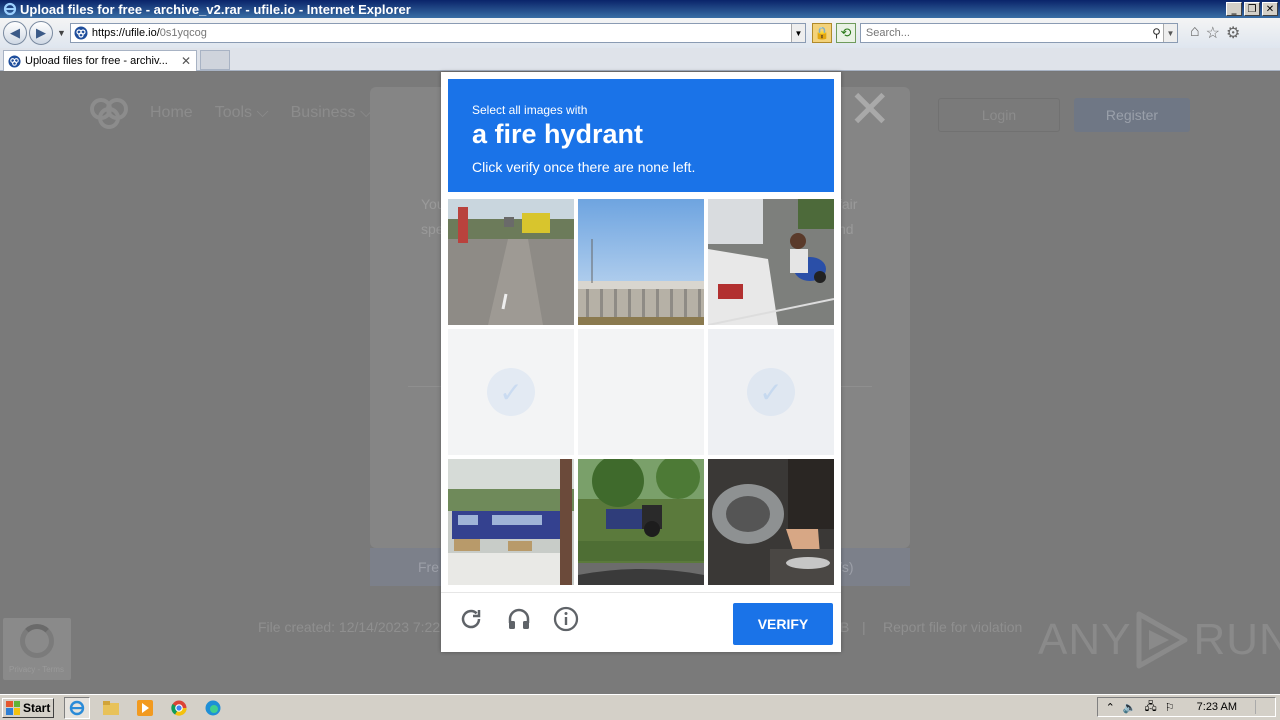  I want to click on tray-expand-icon: ⌃, so click(1110, 707).